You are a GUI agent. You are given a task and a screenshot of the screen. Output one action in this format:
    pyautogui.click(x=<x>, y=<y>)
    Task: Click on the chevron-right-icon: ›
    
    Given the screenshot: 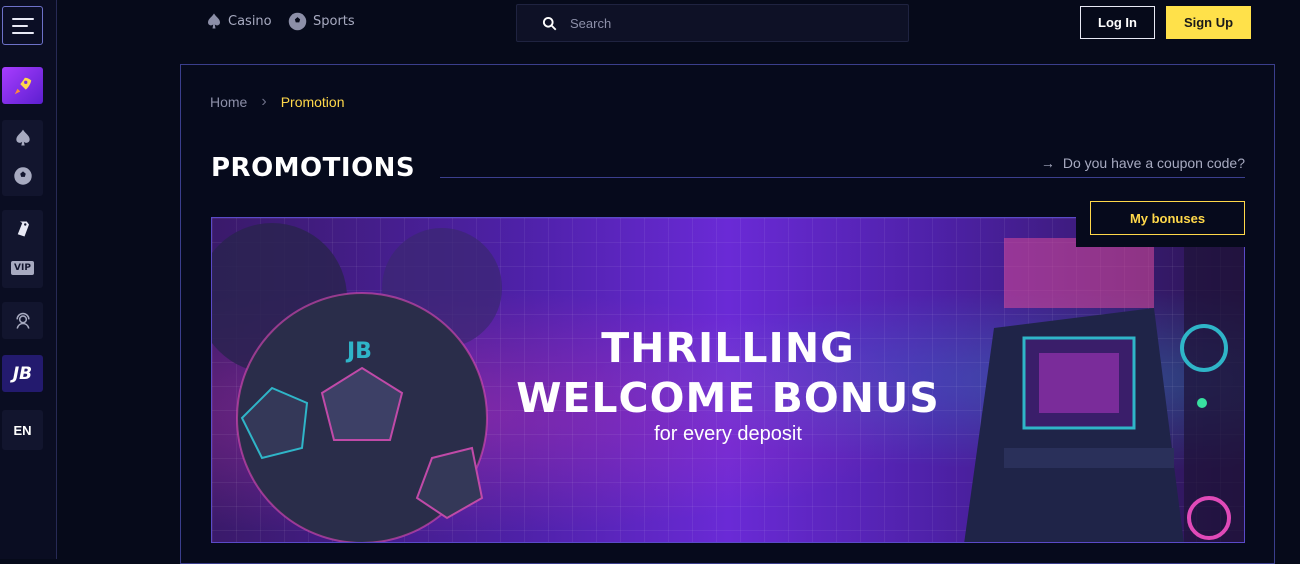 What is the action you would take?
    pyautogui.click(x=264, y=101)
    